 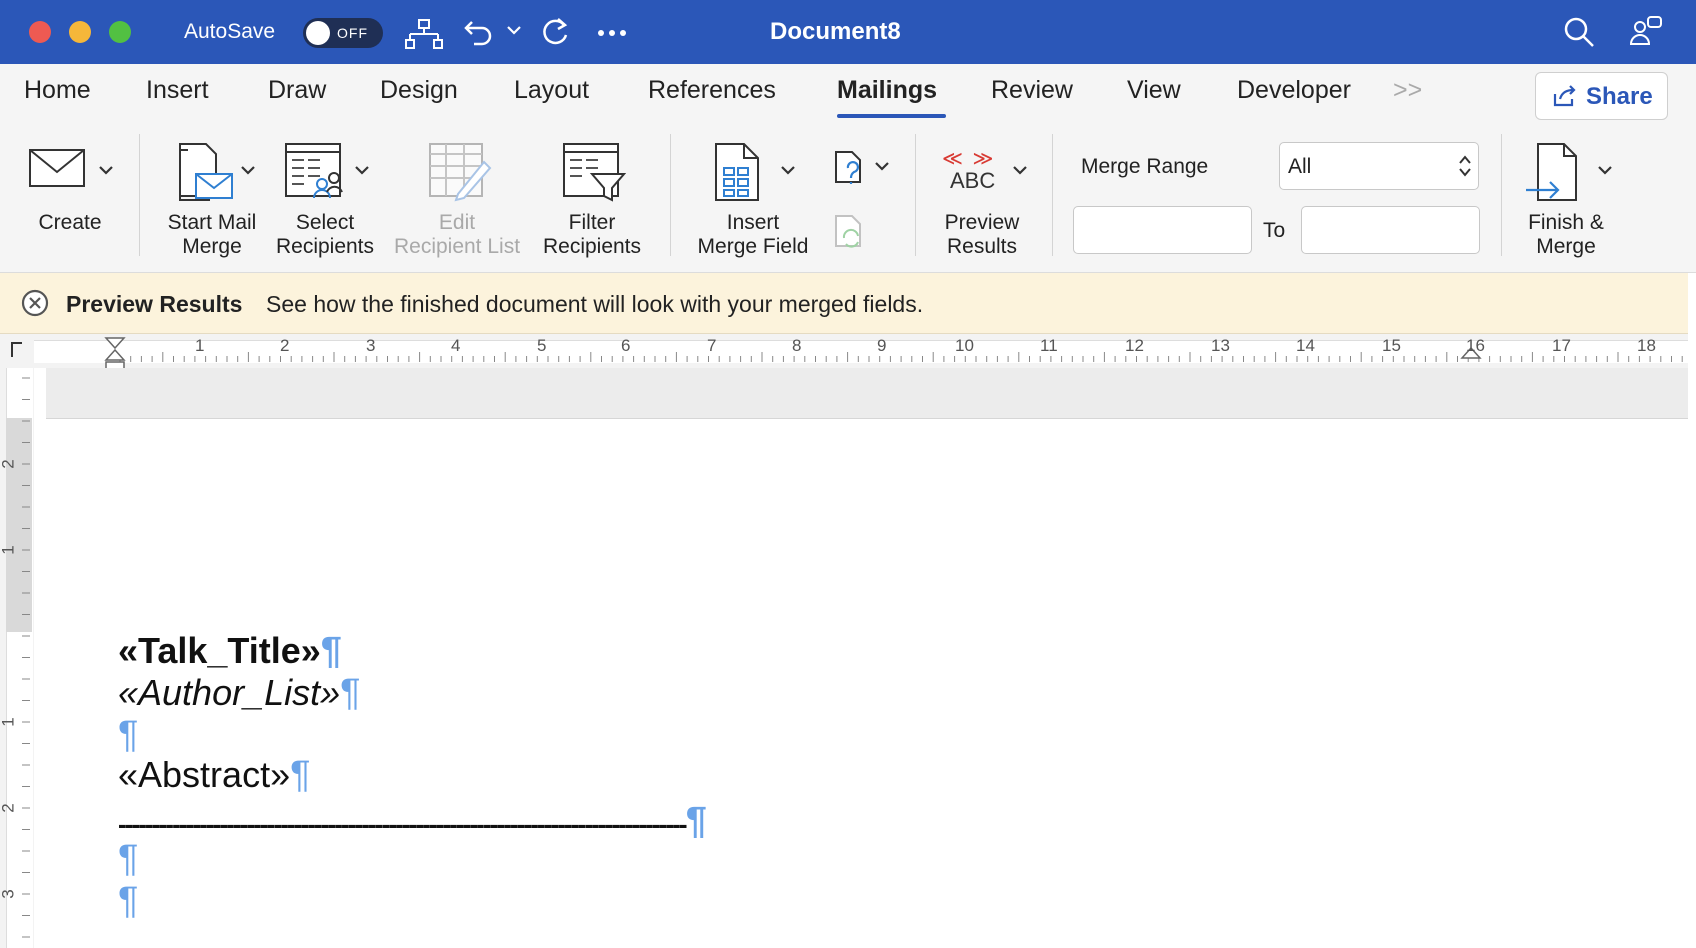 I want to click on preview-results-button: Preview Results, so click(x=982, y=235).